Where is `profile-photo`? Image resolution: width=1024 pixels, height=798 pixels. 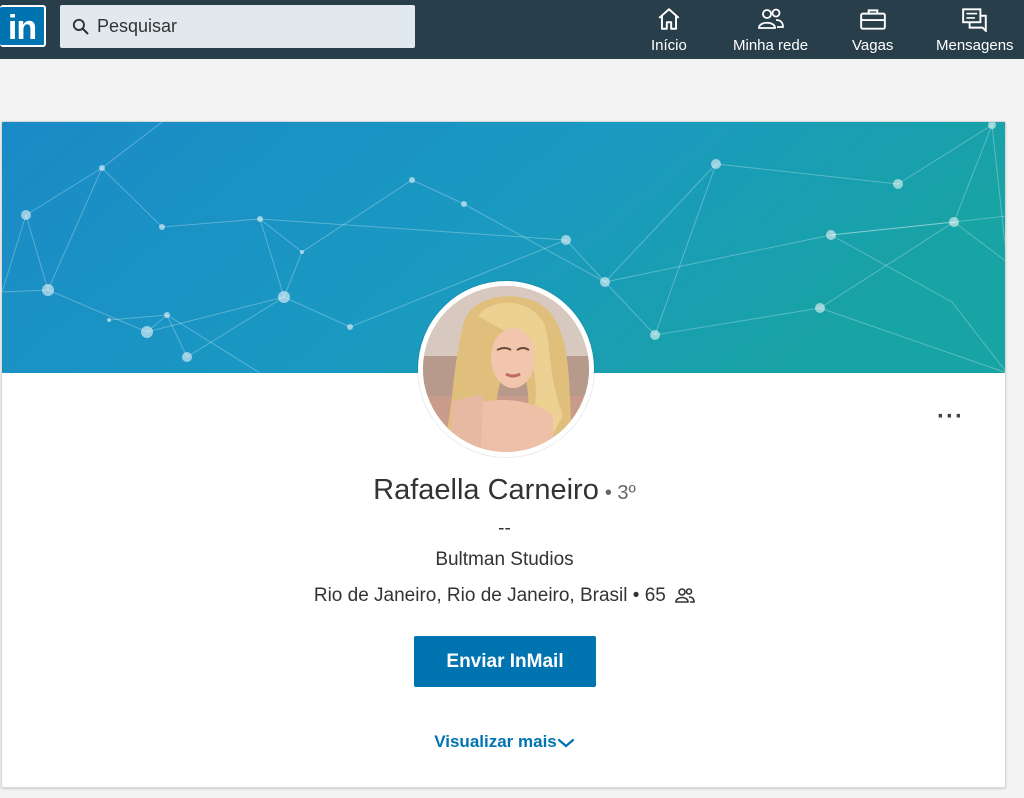
profile-photo is located at coordinates (506, 369).